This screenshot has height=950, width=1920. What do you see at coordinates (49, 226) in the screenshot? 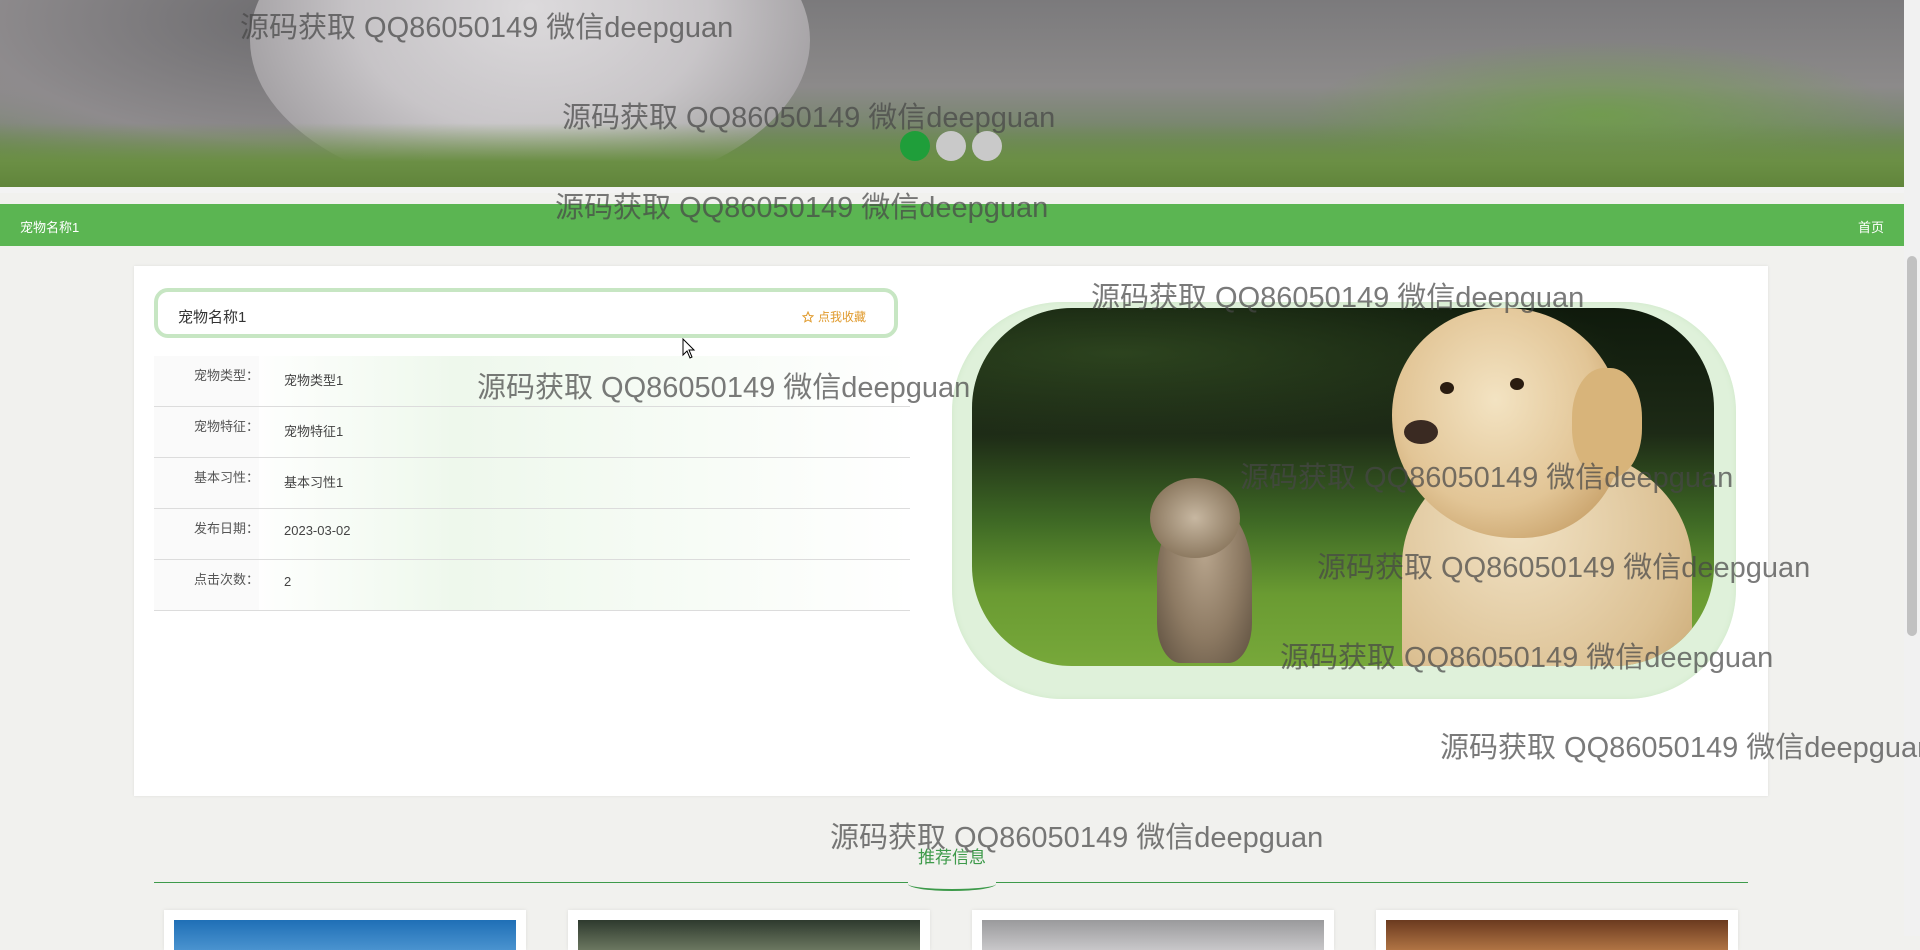
I see `breadcrumb-current: 宠物名称1` at bounding box center [49, 226].